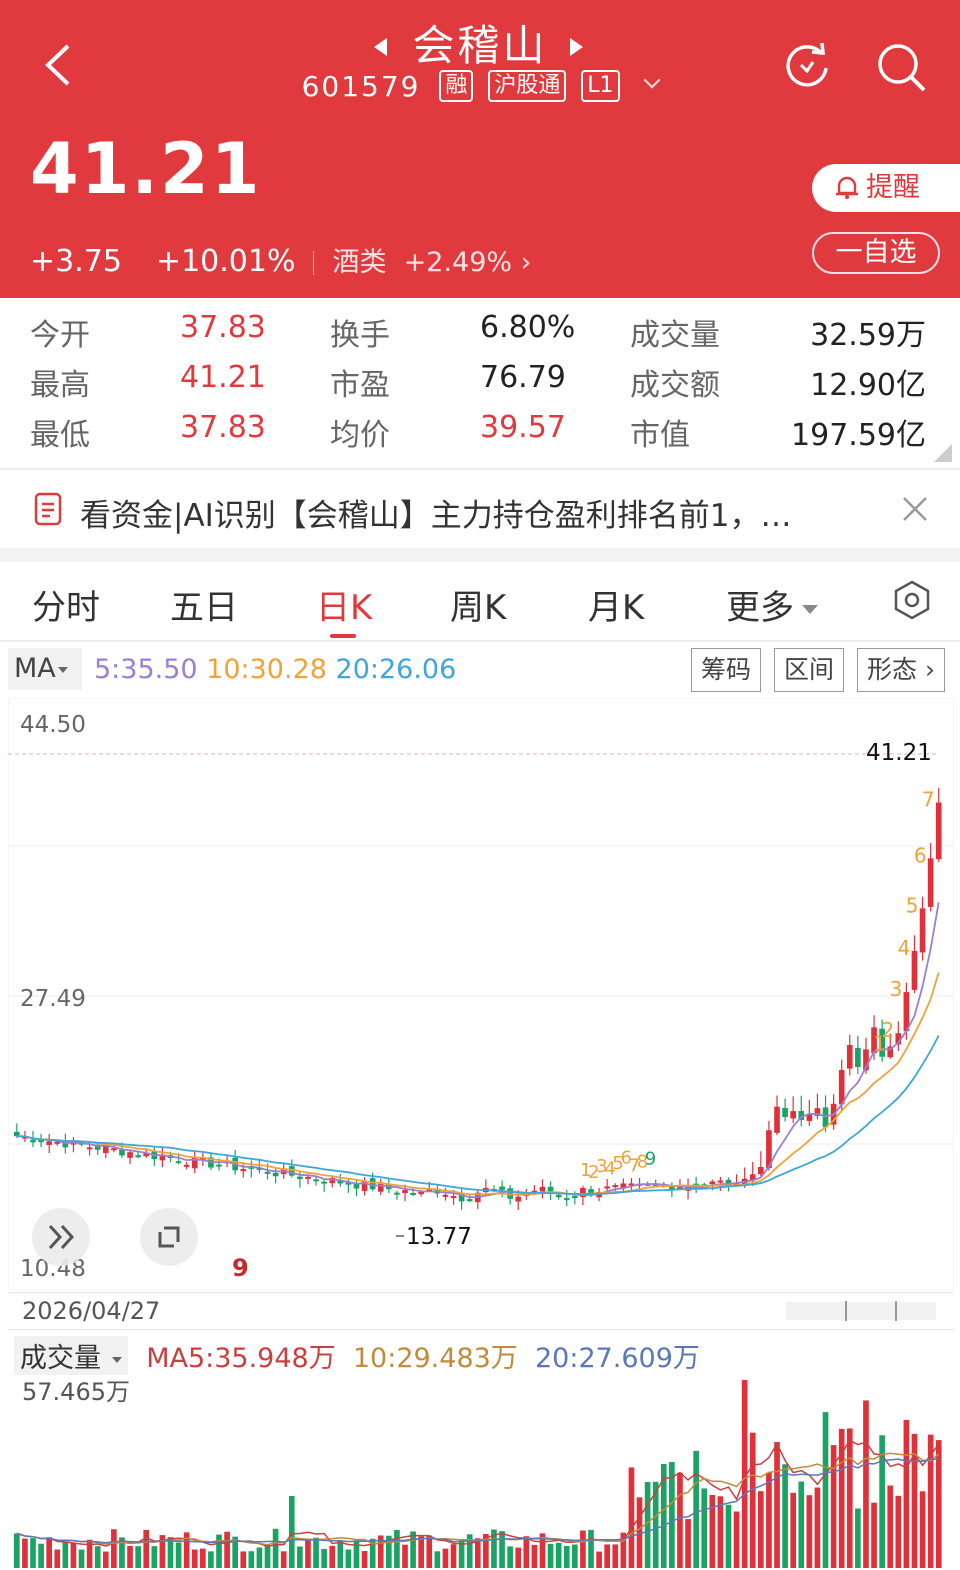 This screenshot has height=1570, width=960. What do you see at coordinates (35, 668) in the screenshot?
I see `ma-selector-label: MA` at bounding box center [35, 668].